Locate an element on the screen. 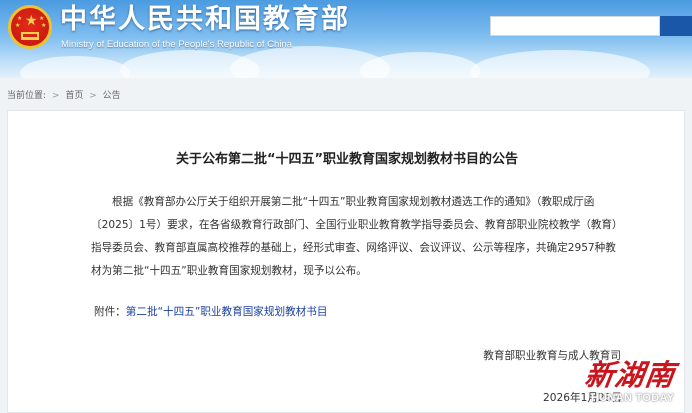 This screenshot has height=413, width=692. watermark-logo: 新湖南 is located at coordinates (630, 375).